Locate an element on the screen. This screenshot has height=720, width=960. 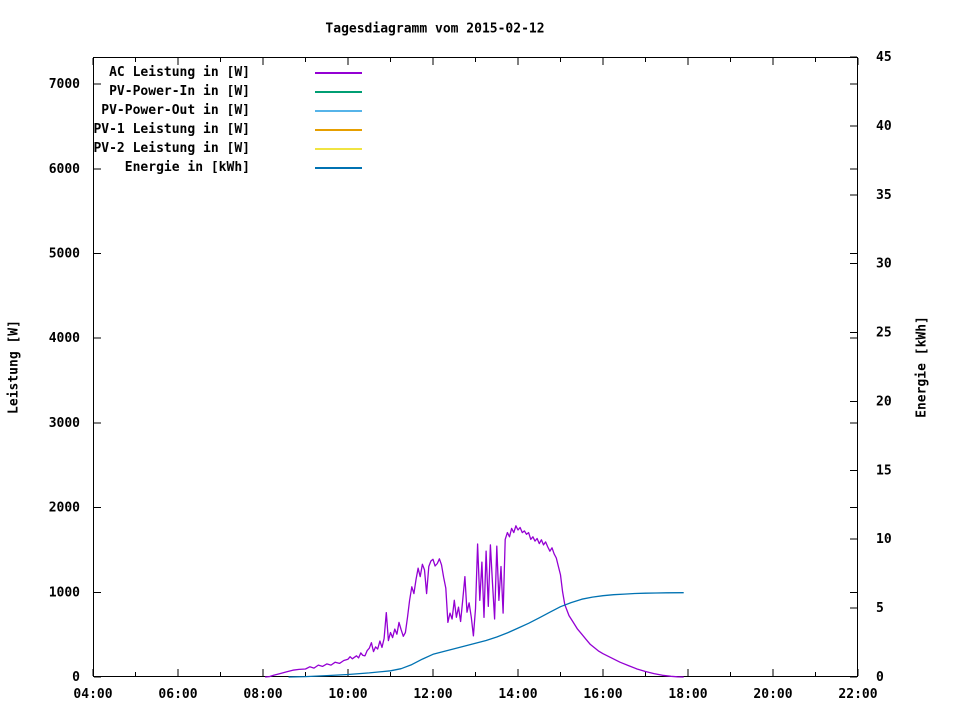
series-ac-leistung-in-w- is located at coordinates (474, 601).